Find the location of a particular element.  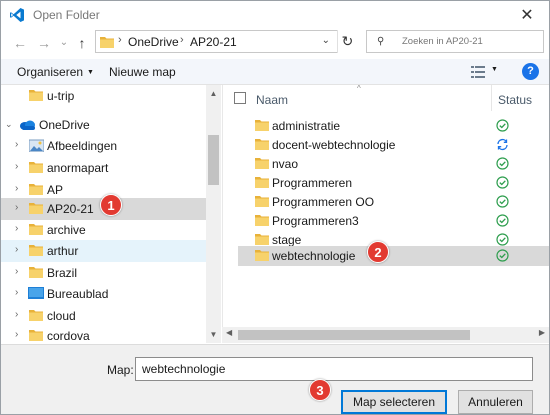

nav-item-label: arthur is located at coordinates (63, 251).